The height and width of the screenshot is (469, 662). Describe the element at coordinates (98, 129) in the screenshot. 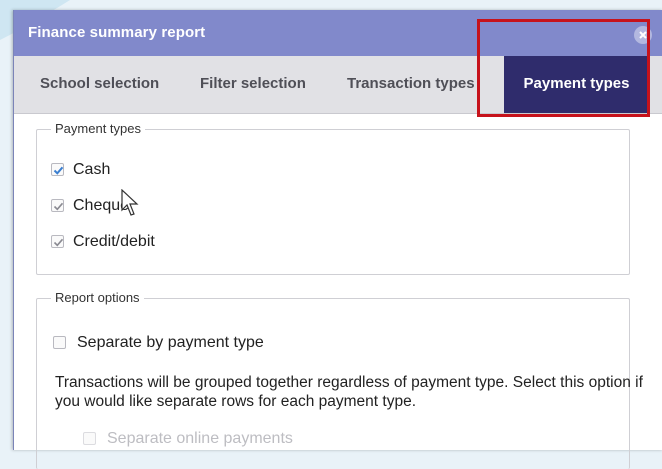

I see `payment-types-legend: Payment types` at that location.